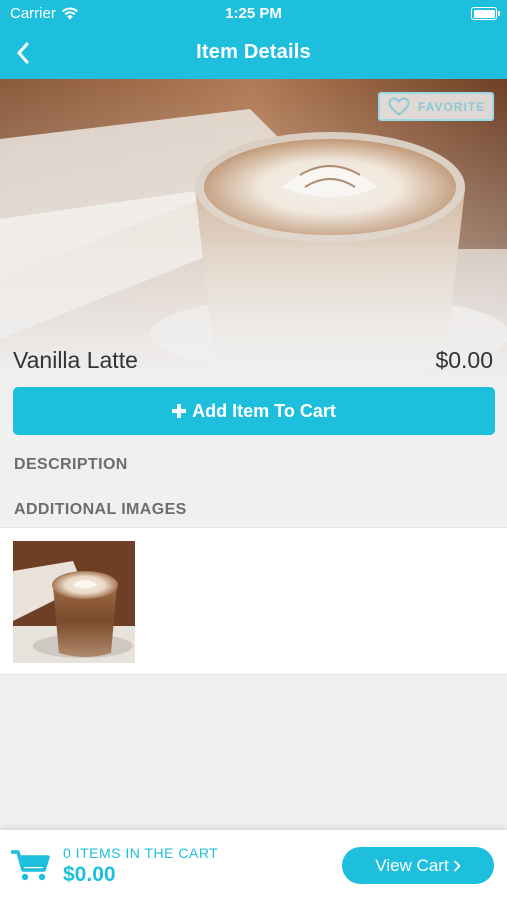  What do you see at coordinates (412, 865) in the screenshot?
I see `view-cart-label: View Cart` at bounding box center [412, 865].